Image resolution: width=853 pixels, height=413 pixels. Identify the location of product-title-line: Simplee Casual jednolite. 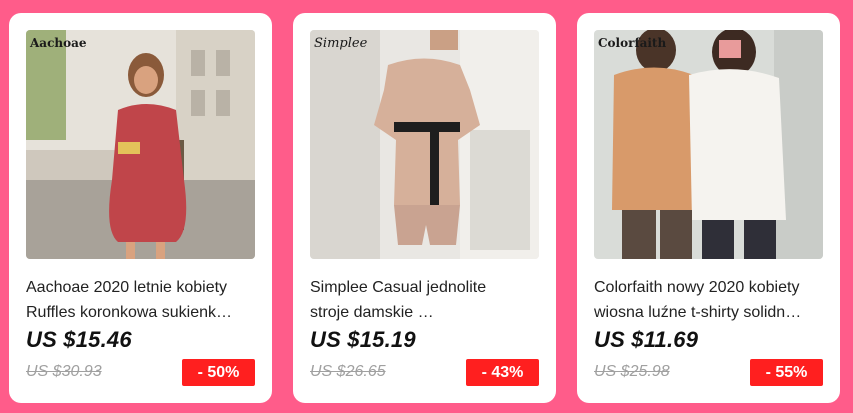
(398, 287).